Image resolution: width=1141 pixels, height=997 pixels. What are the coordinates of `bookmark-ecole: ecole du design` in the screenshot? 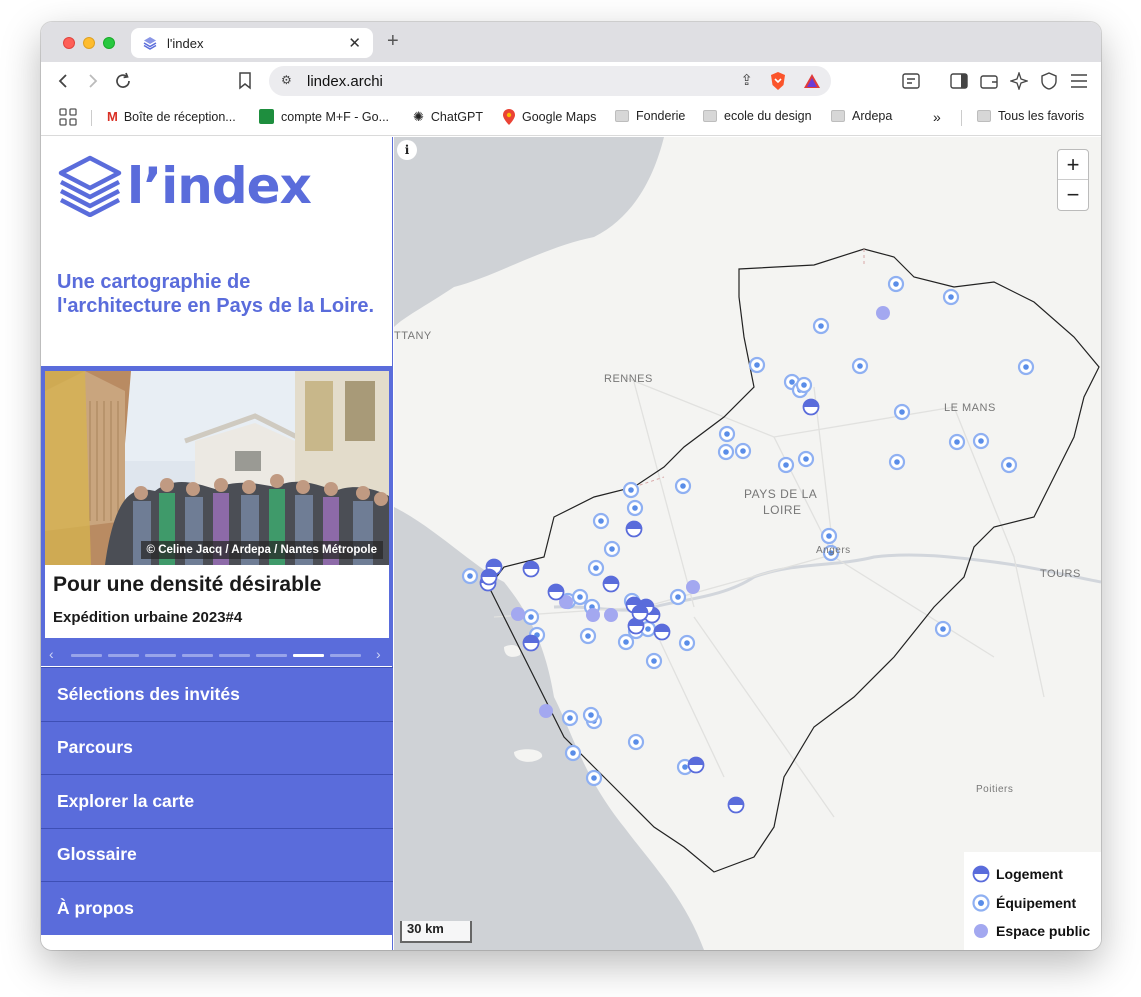 It's located at (757, 116).